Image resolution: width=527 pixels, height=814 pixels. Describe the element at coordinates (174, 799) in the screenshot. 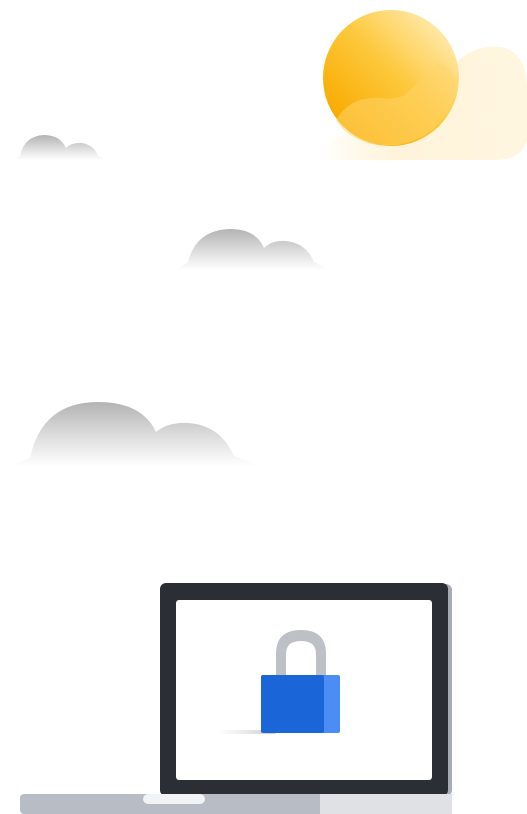

I see `laptop-notch` at that location.